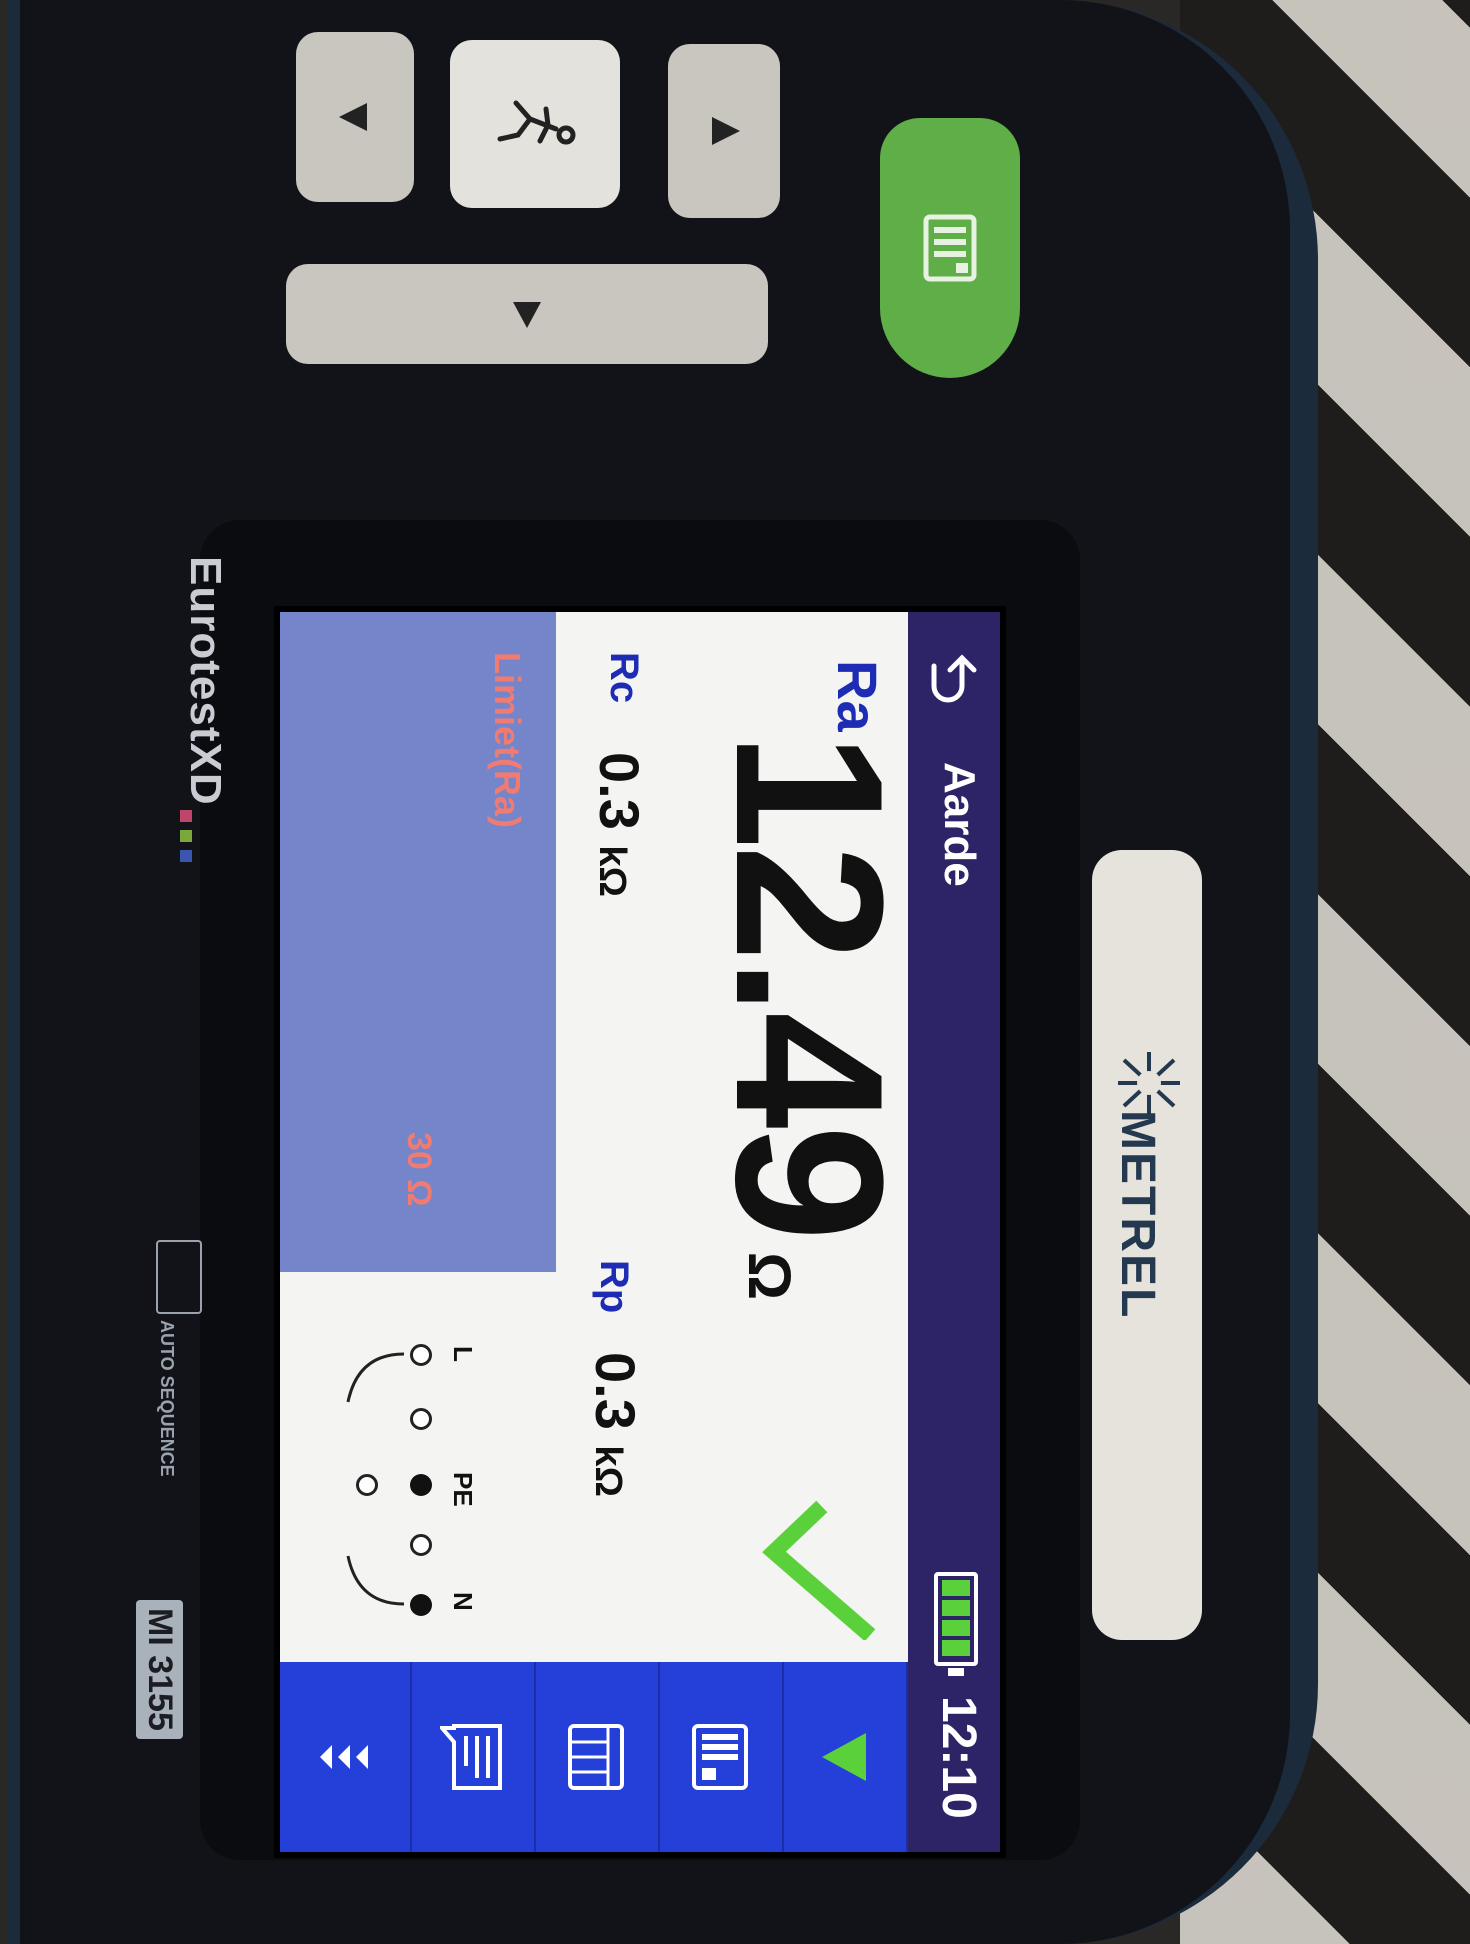 The height and width of the screenshot is (1944, 1470). I want to click on results-button, so click(597, 1757).